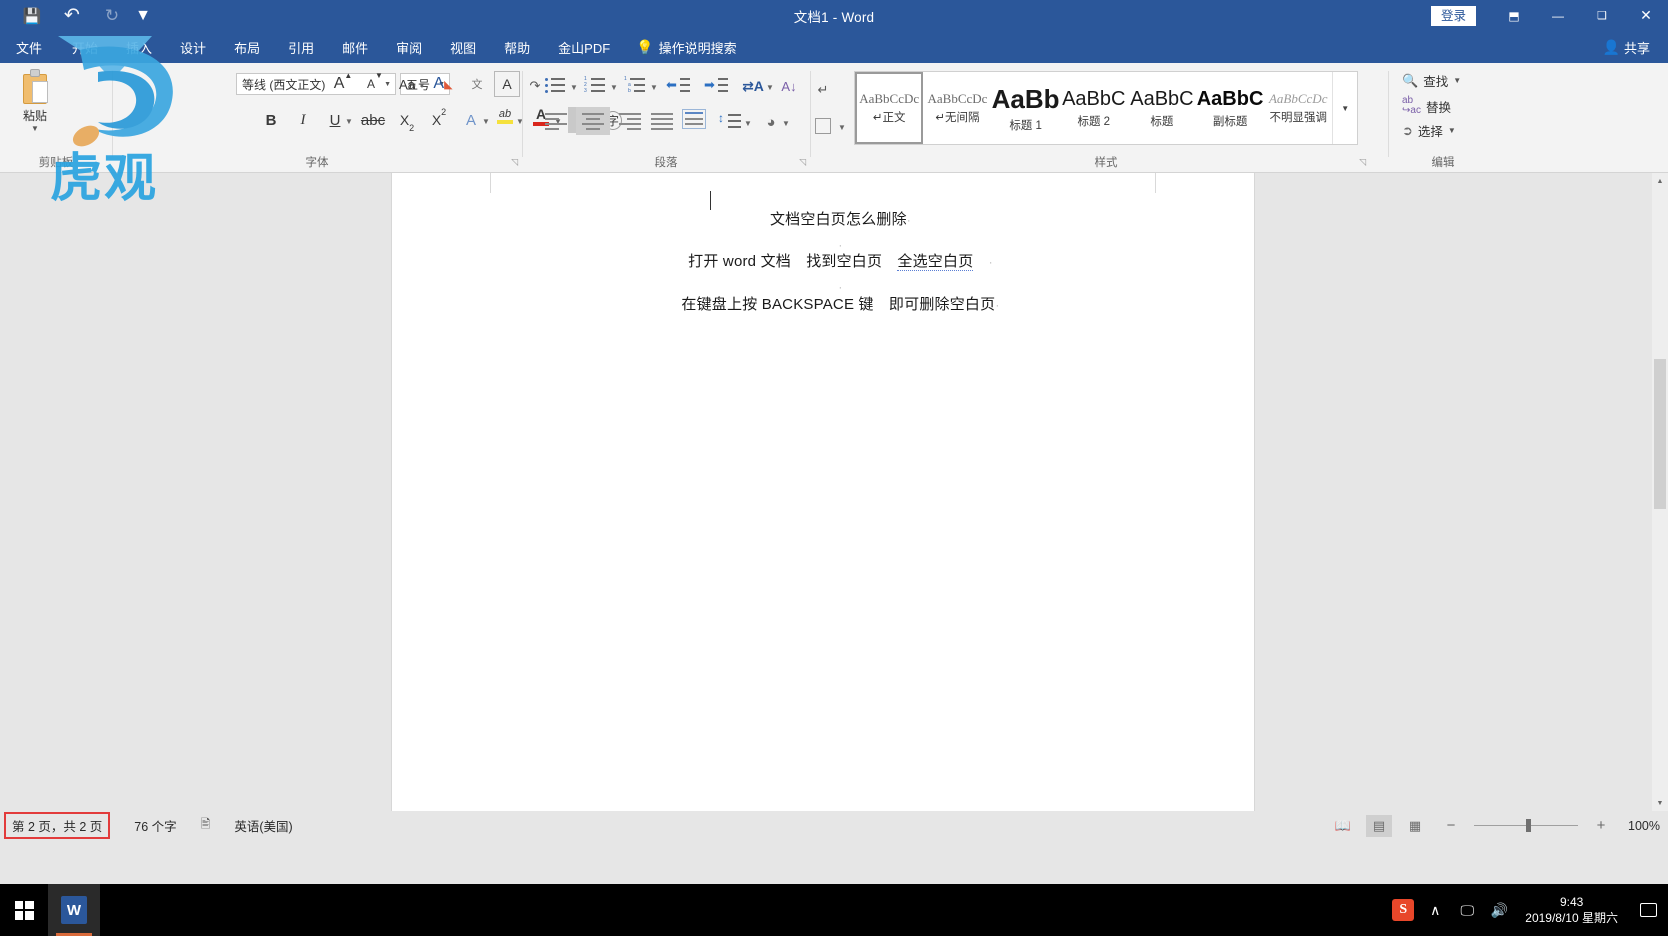 The width and height of the screenshot is (1668, 936). Describe the element at coordinates (407, 120) in the screenshot. I see `subscript-button: X2` at that location.